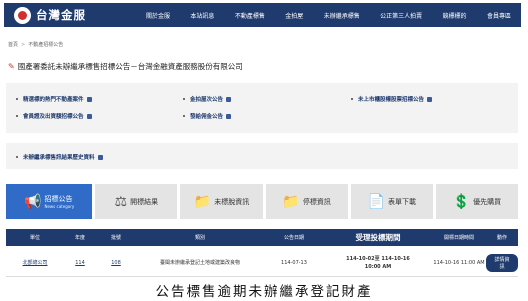  I want to click on col-open-datetime: 開標日期時間, so click(458, 238).